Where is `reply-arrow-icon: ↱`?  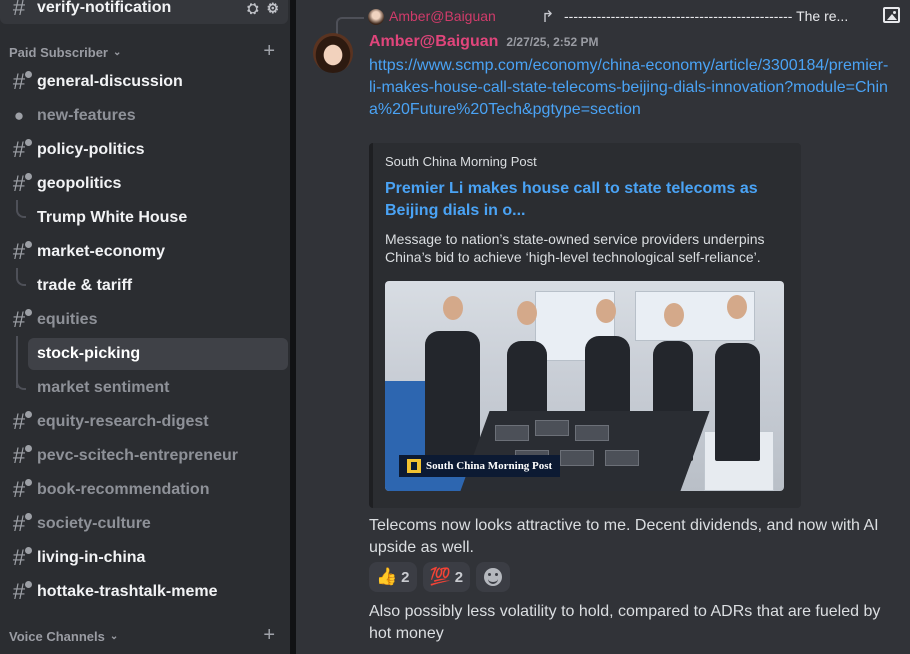
reply-arrow-icon: ↱ is located at coordinates (548, 17).